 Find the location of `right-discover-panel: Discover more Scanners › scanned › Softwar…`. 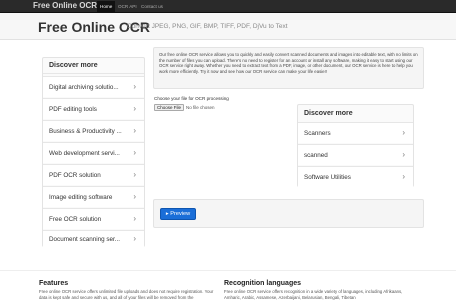

right-discover-panel: Discover more Scanners › scanned › Softwar… is located at coordinates (355, 145).